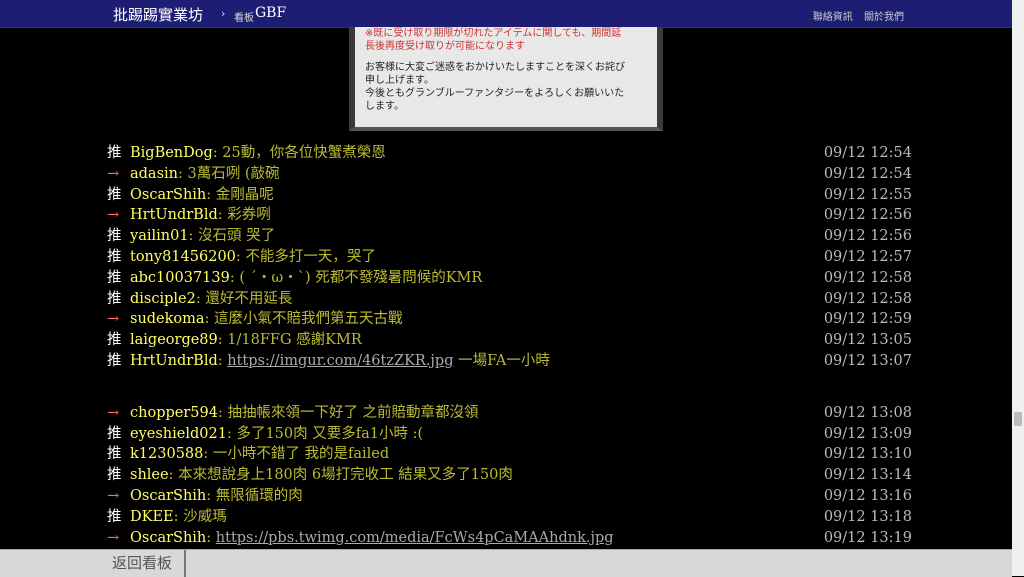  I want to click on push-content: : ( ˊ・ω・ˋ) 死都不發殘暑問候的KMR, so click(356, 278).